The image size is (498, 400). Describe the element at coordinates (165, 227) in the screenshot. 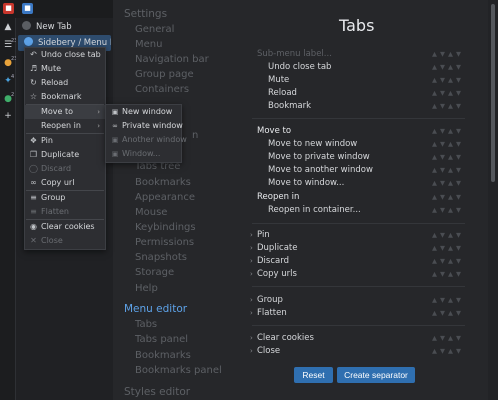

I see `nav-item: Keybindings` at that location.